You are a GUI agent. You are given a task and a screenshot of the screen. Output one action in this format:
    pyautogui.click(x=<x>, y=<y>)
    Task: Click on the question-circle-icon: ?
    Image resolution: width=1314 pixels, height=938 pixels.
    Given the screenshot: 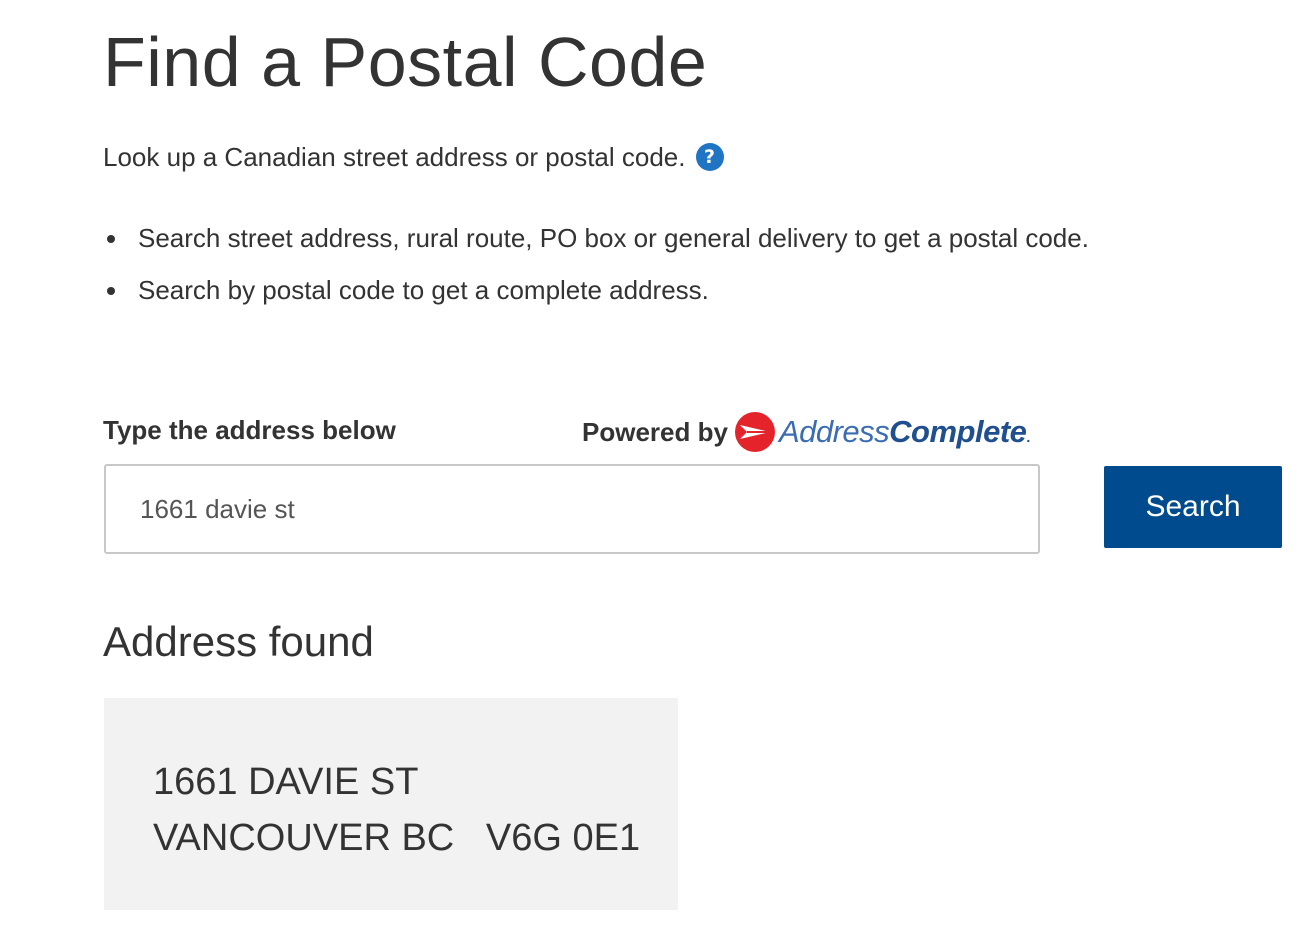 What is the action you would take?
    pyautogui.click(x=709, y=157)
    